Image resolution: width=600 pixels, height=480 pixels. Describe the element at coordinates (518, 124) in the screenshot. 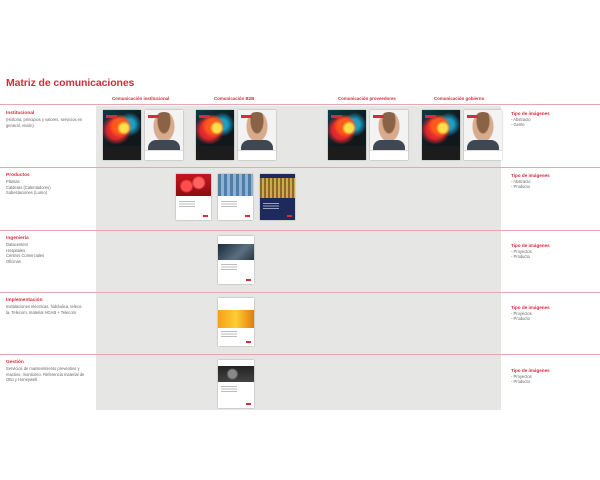

I see `tipo-item: - Gente` at that location.